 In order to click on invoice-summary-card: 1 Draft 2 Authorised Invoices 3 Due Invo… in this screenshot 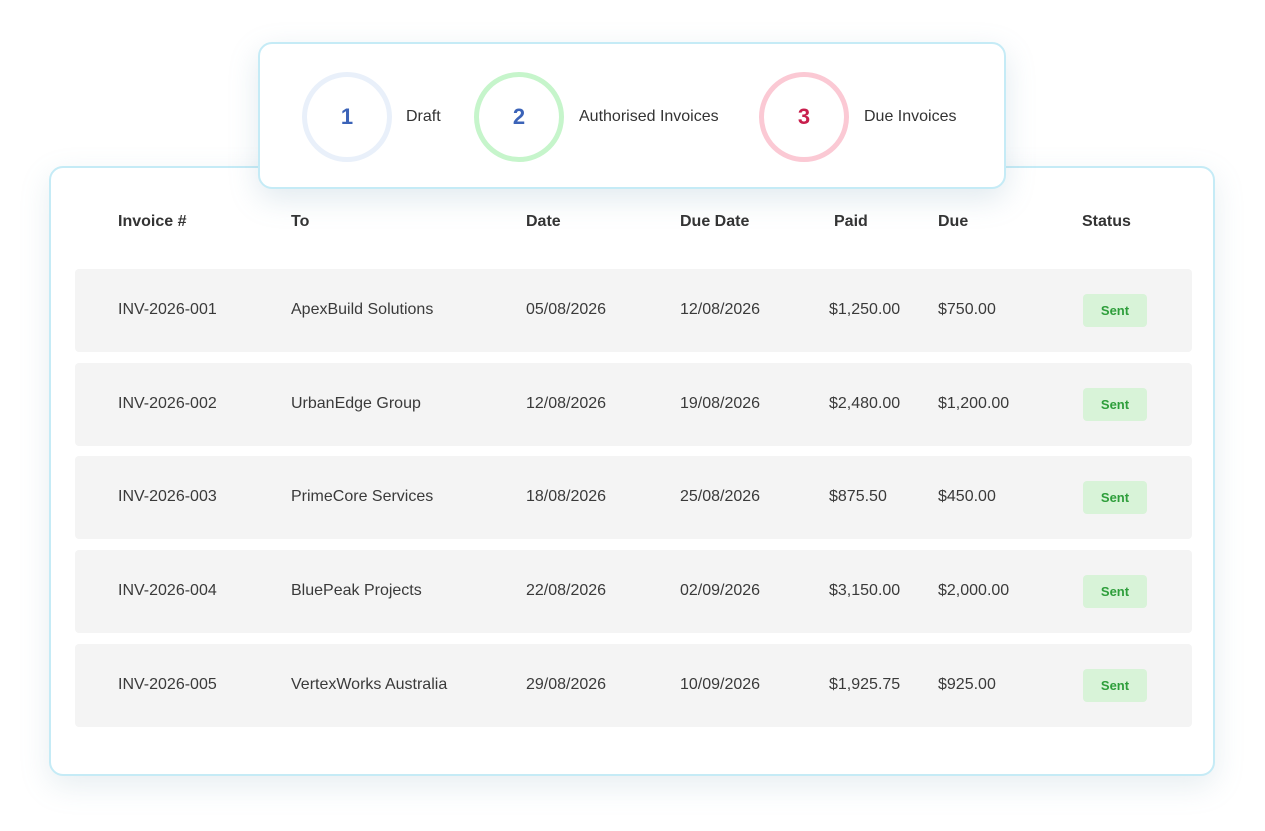, I will do `click(632, 115)`.